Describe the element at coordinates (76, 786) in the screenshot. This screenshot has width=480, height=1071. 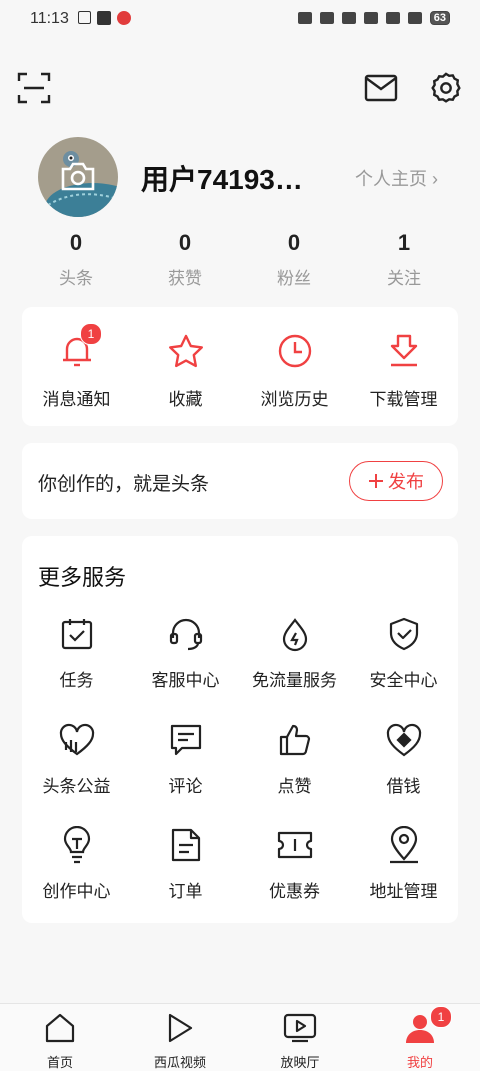
I see `service-label: 头条公益` at that location.